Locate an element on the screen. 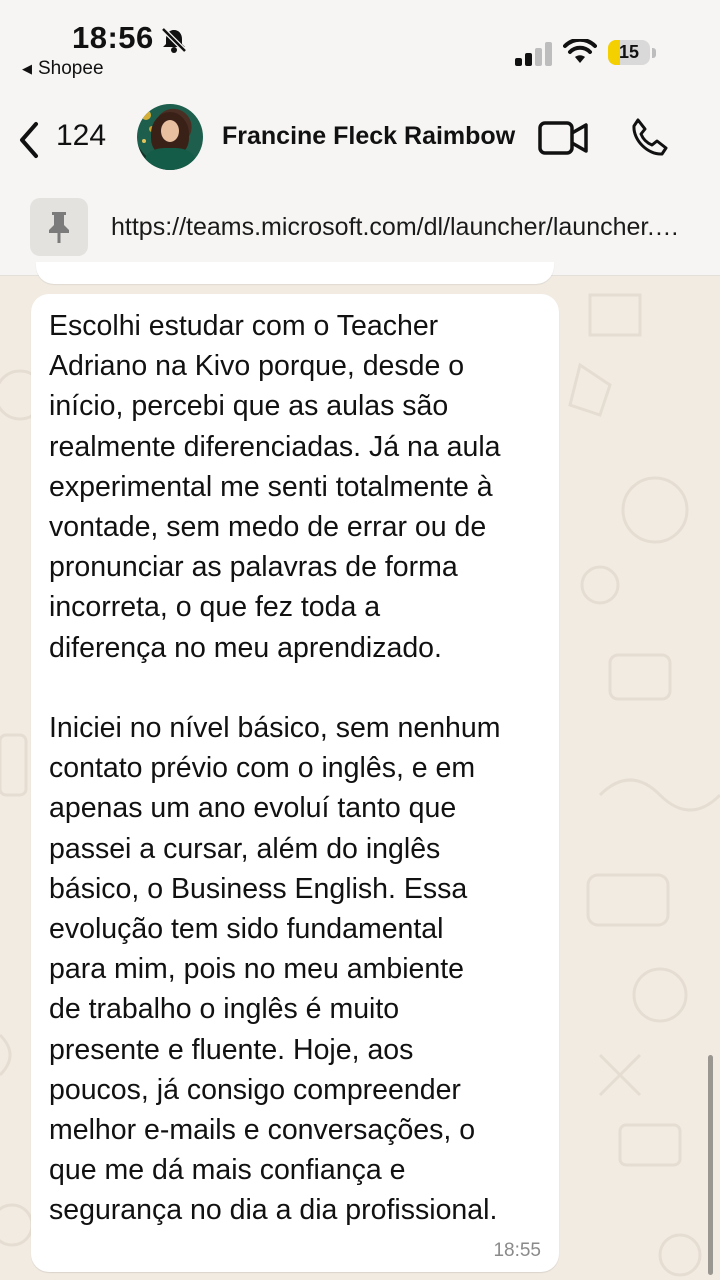 This screenshot has height=1280, width=720. cell-signal-icon is located at coordinates (533, 54).